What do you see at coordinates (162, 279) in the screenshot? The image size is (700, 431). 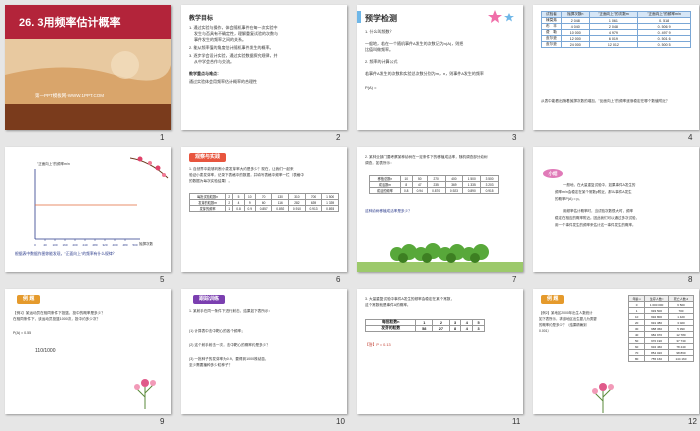 I see `slide-number: 5` at bounding box center [162, 279].